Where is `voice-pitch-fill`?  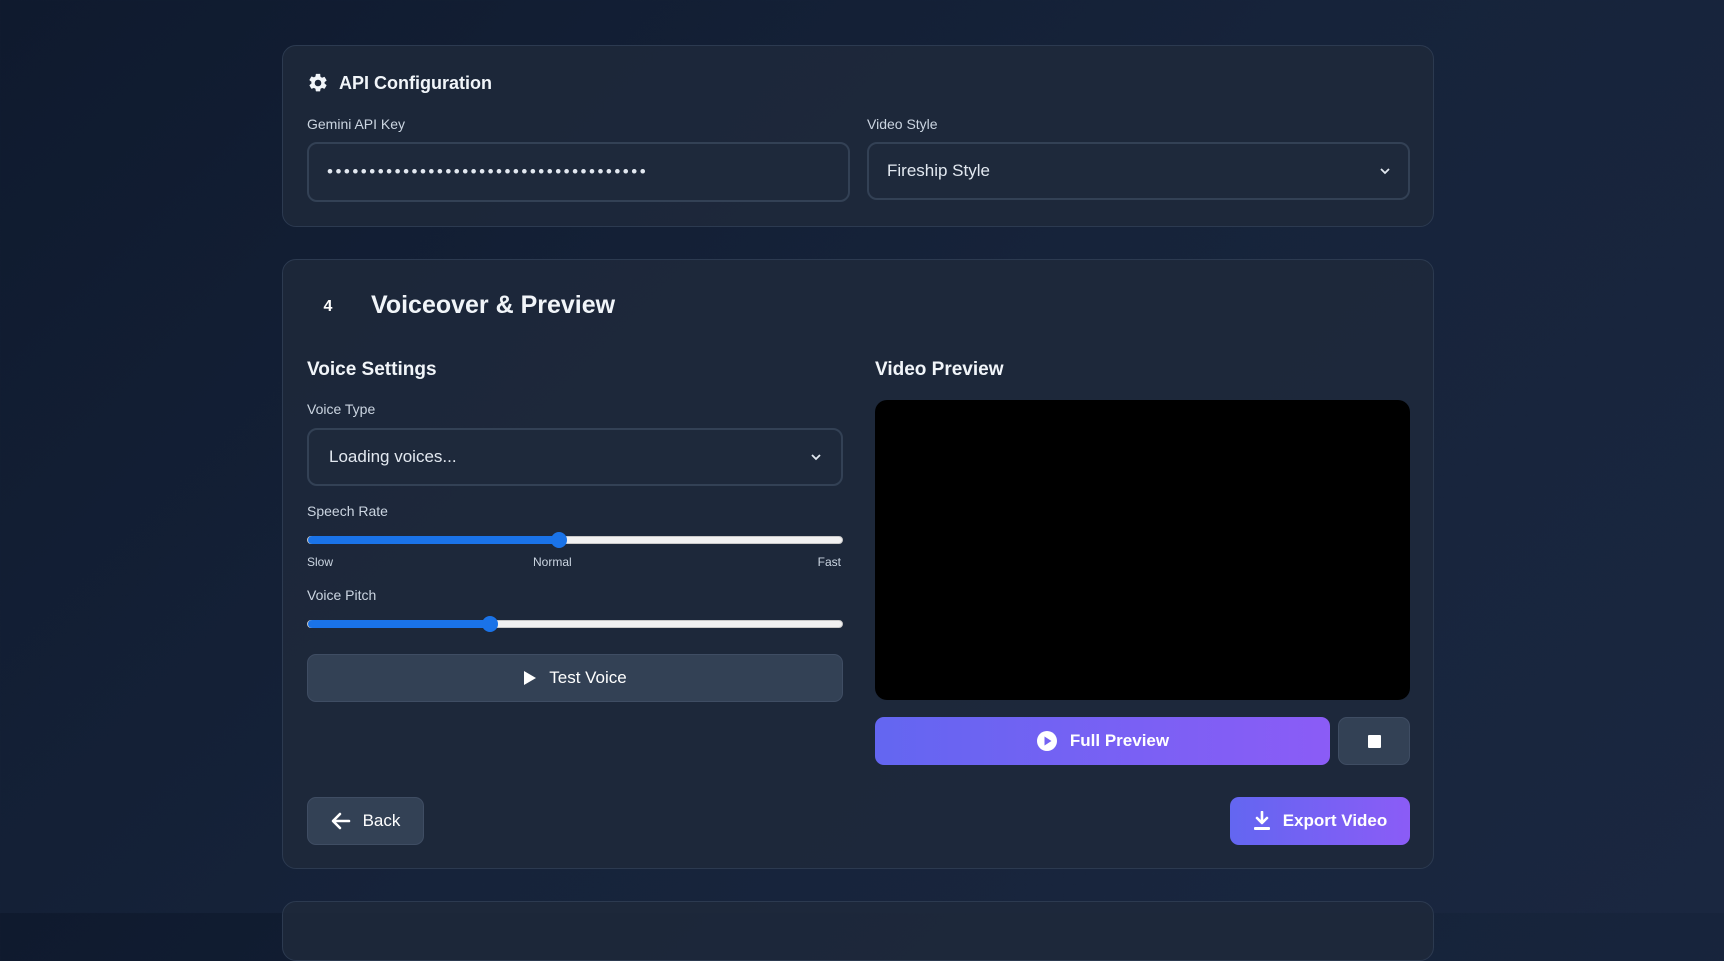 voice-pitch-fill is located at coordinates (399, 624).